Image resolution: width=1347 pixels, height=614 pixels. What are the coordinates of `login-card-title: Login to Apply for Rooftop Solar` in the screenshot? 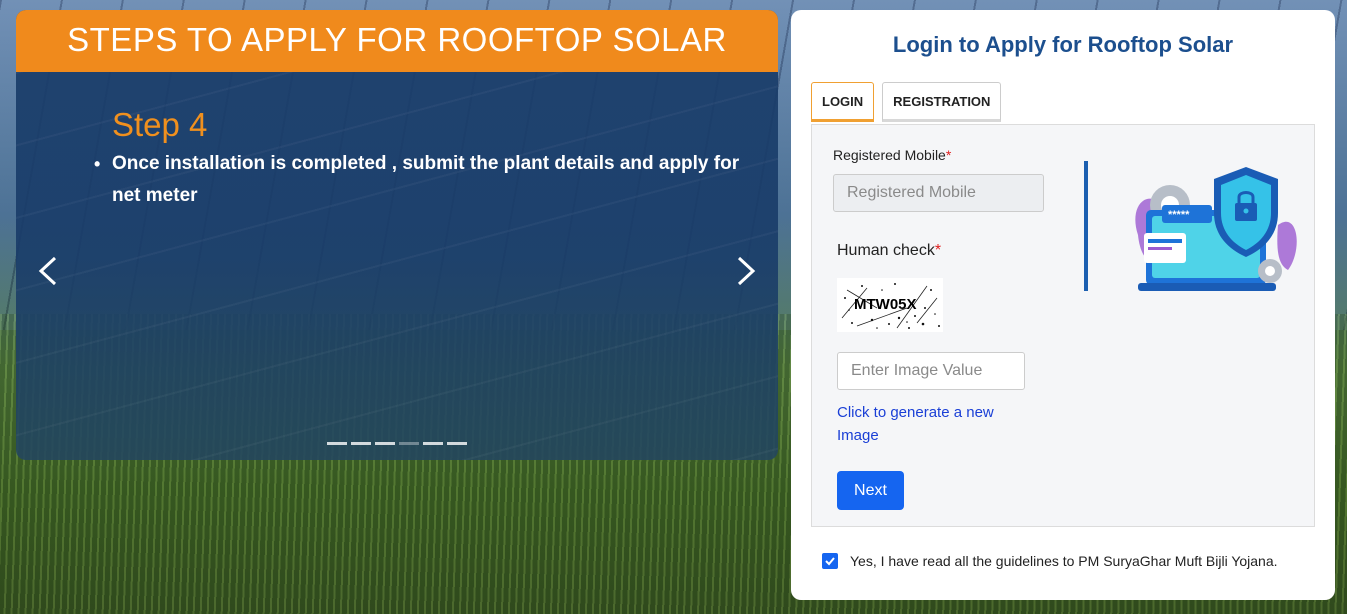 It's located at (1063, 44).